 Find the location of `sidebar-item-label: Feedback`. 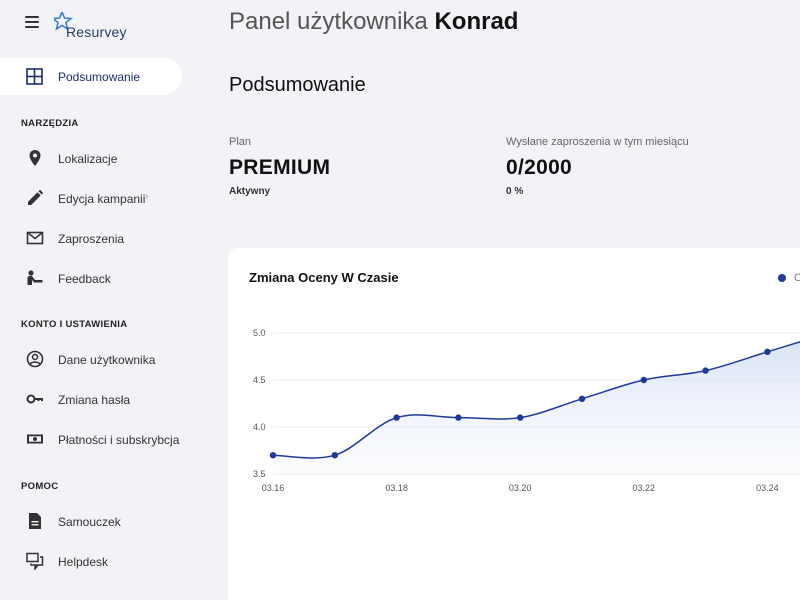

sidebar-item-label: Feedback is located at coordinates (84, 279).